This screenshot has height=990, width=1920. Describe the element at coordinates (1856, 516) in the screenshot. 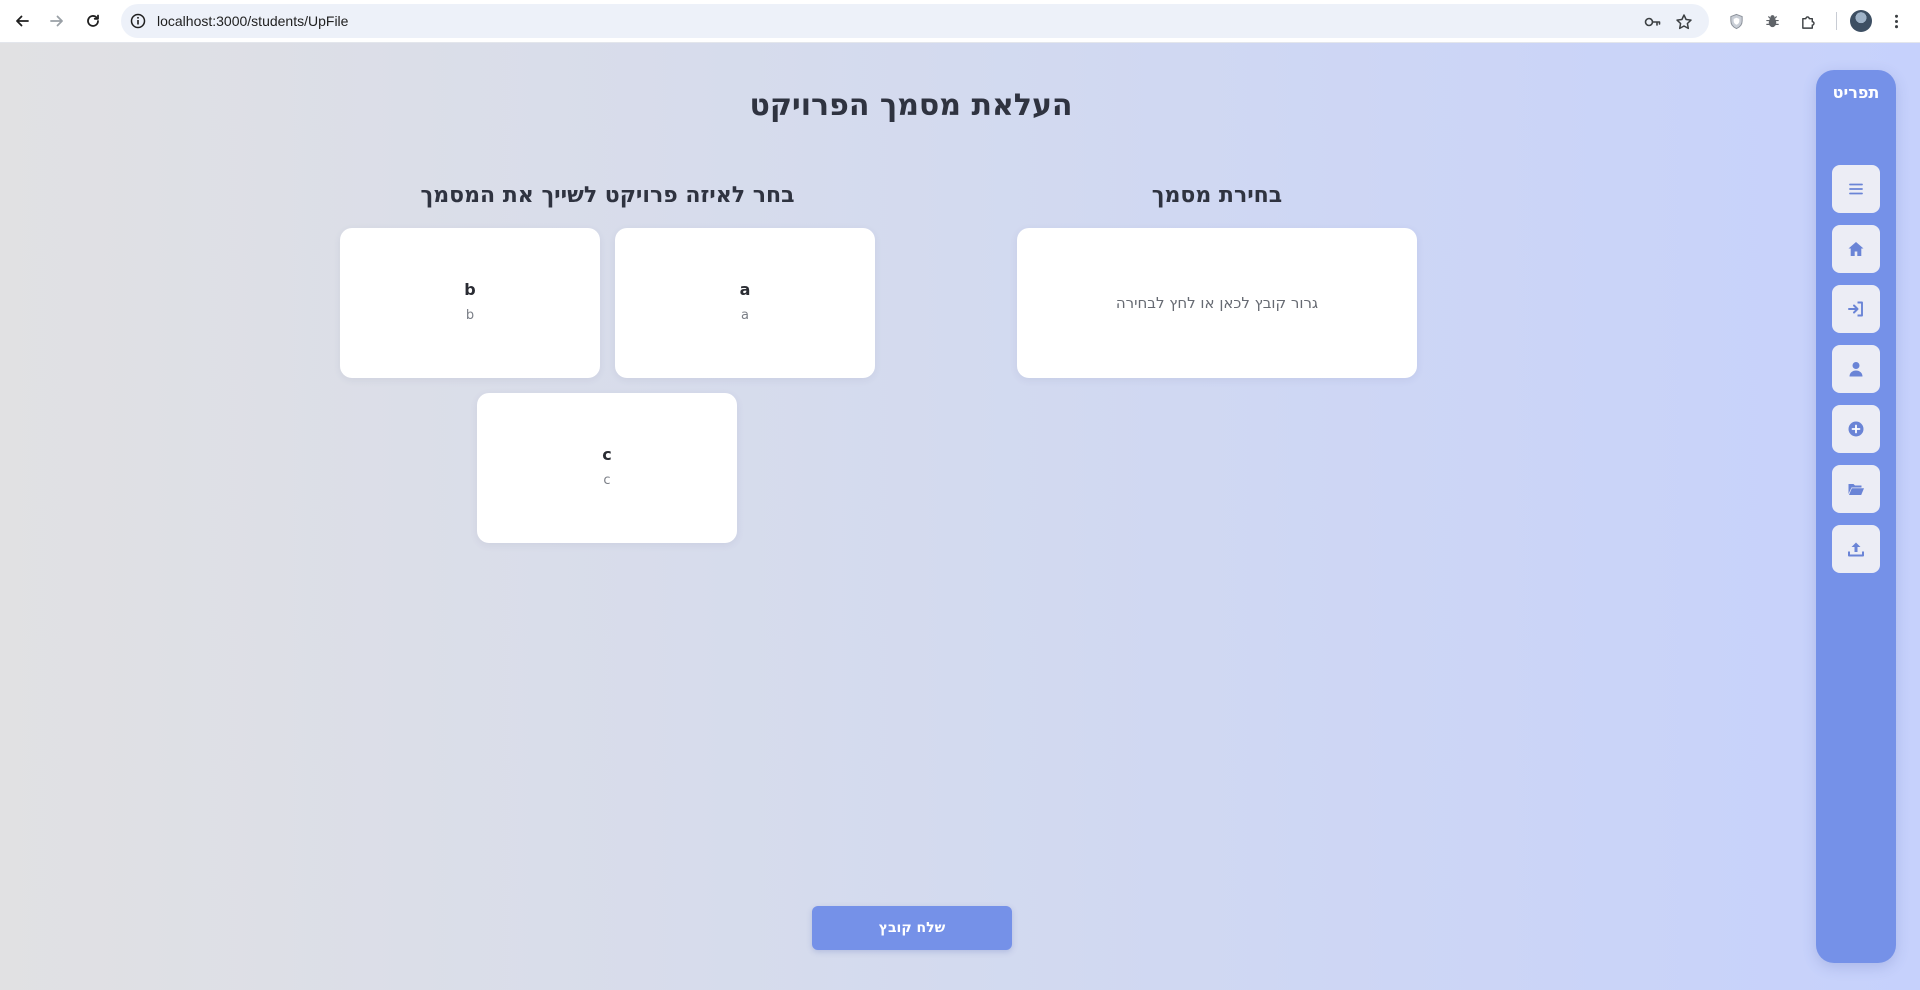

I see `sidebar: תפריט` at that location.